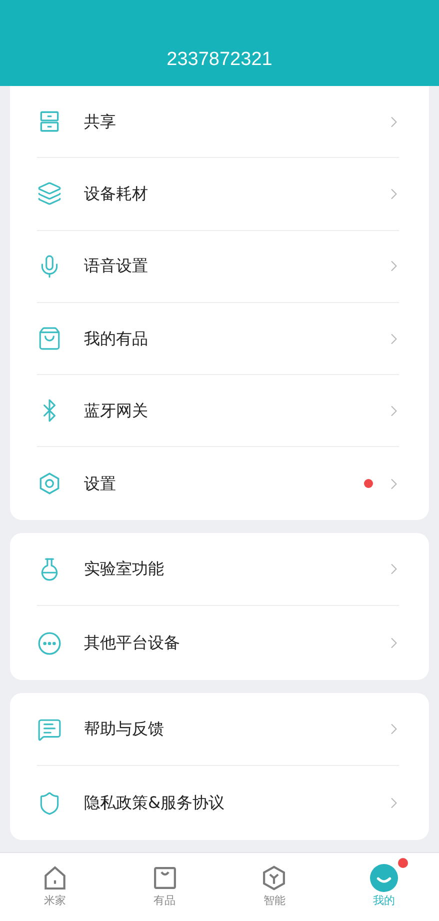 The image size is (439, 921). Describe the element at coordinates (100, 121) in the screenshot. I see `menu-label: 共享` at that location.